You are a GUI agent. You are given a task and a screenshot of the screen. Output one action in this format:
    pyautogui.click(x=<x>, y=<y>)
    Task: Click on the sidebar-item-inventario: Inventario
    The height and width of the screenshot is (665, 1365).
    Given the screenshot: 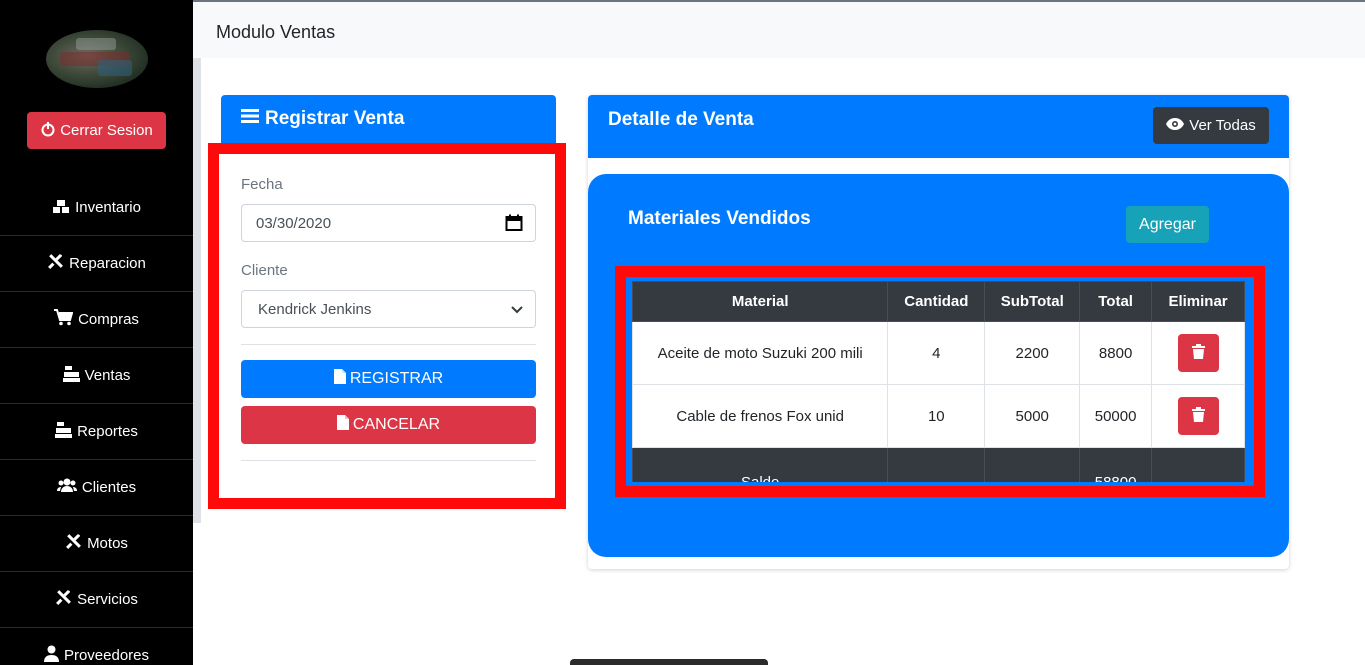 What is the action you would take?
    pyautogui.click(x=96, y=208)
    